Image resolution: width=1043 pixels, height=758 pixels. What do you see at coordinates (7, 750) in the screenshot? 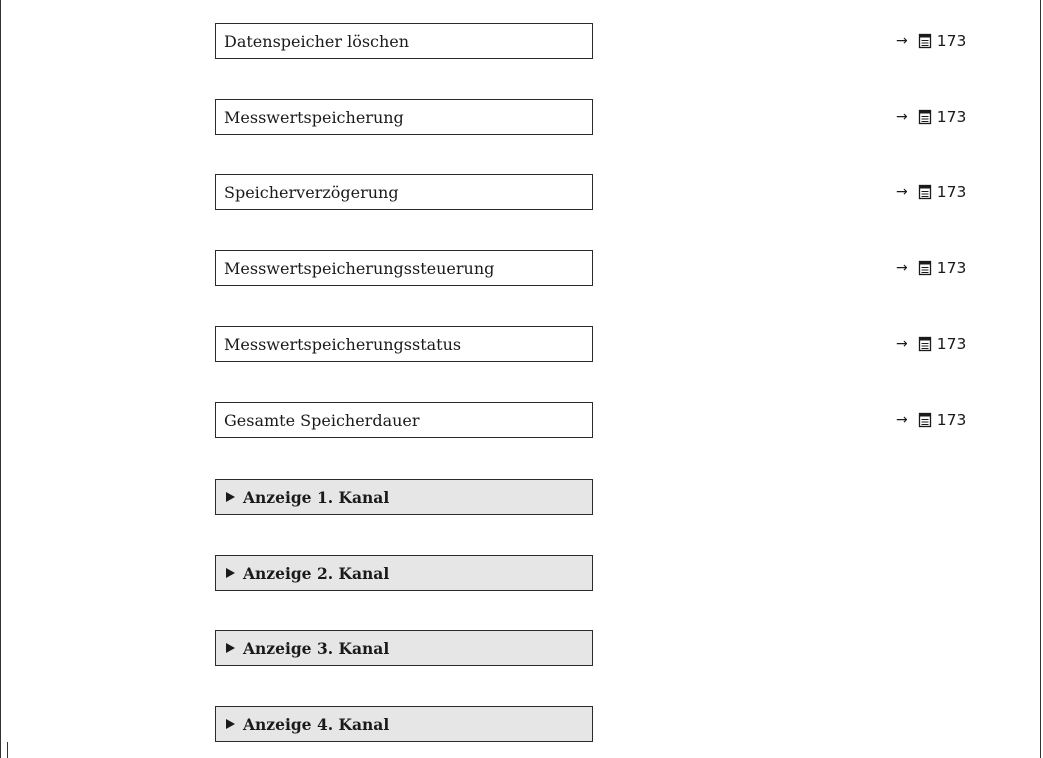
I see `left-border-tick` at bounding box center [7, 750].